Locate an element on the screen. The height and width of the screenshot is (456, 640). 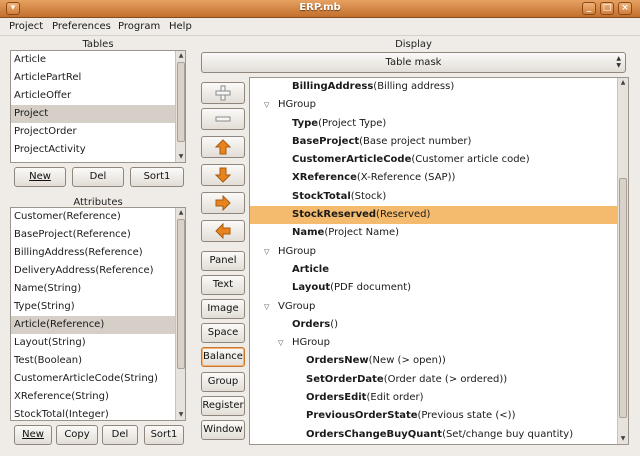
attribute-list-item: Customer(Reference) is located at coordinates (98, 217).